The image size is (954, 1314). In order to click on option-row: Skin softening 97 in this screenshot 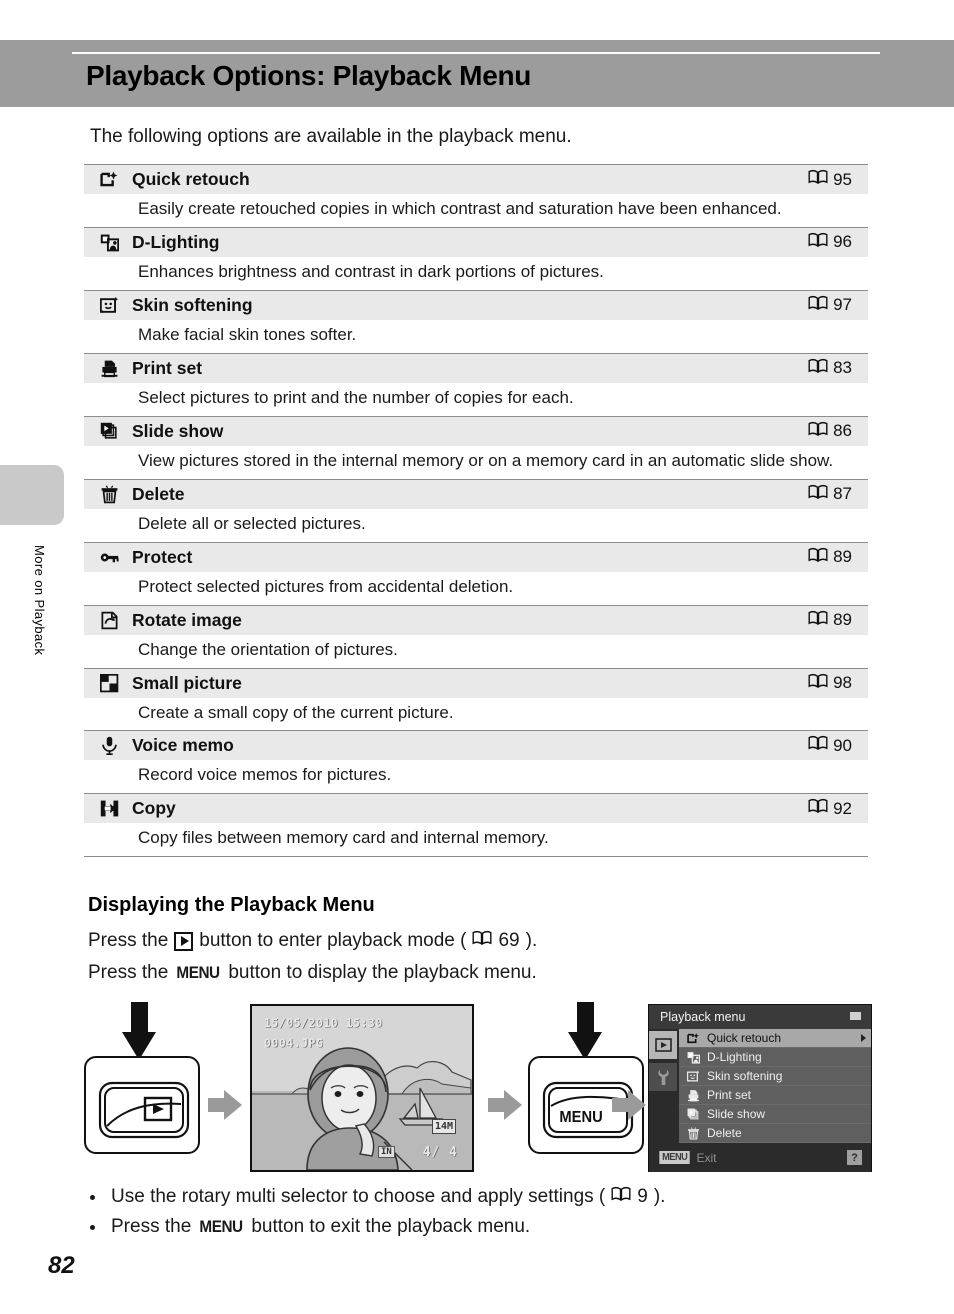, I will do `click(476, 304)`.